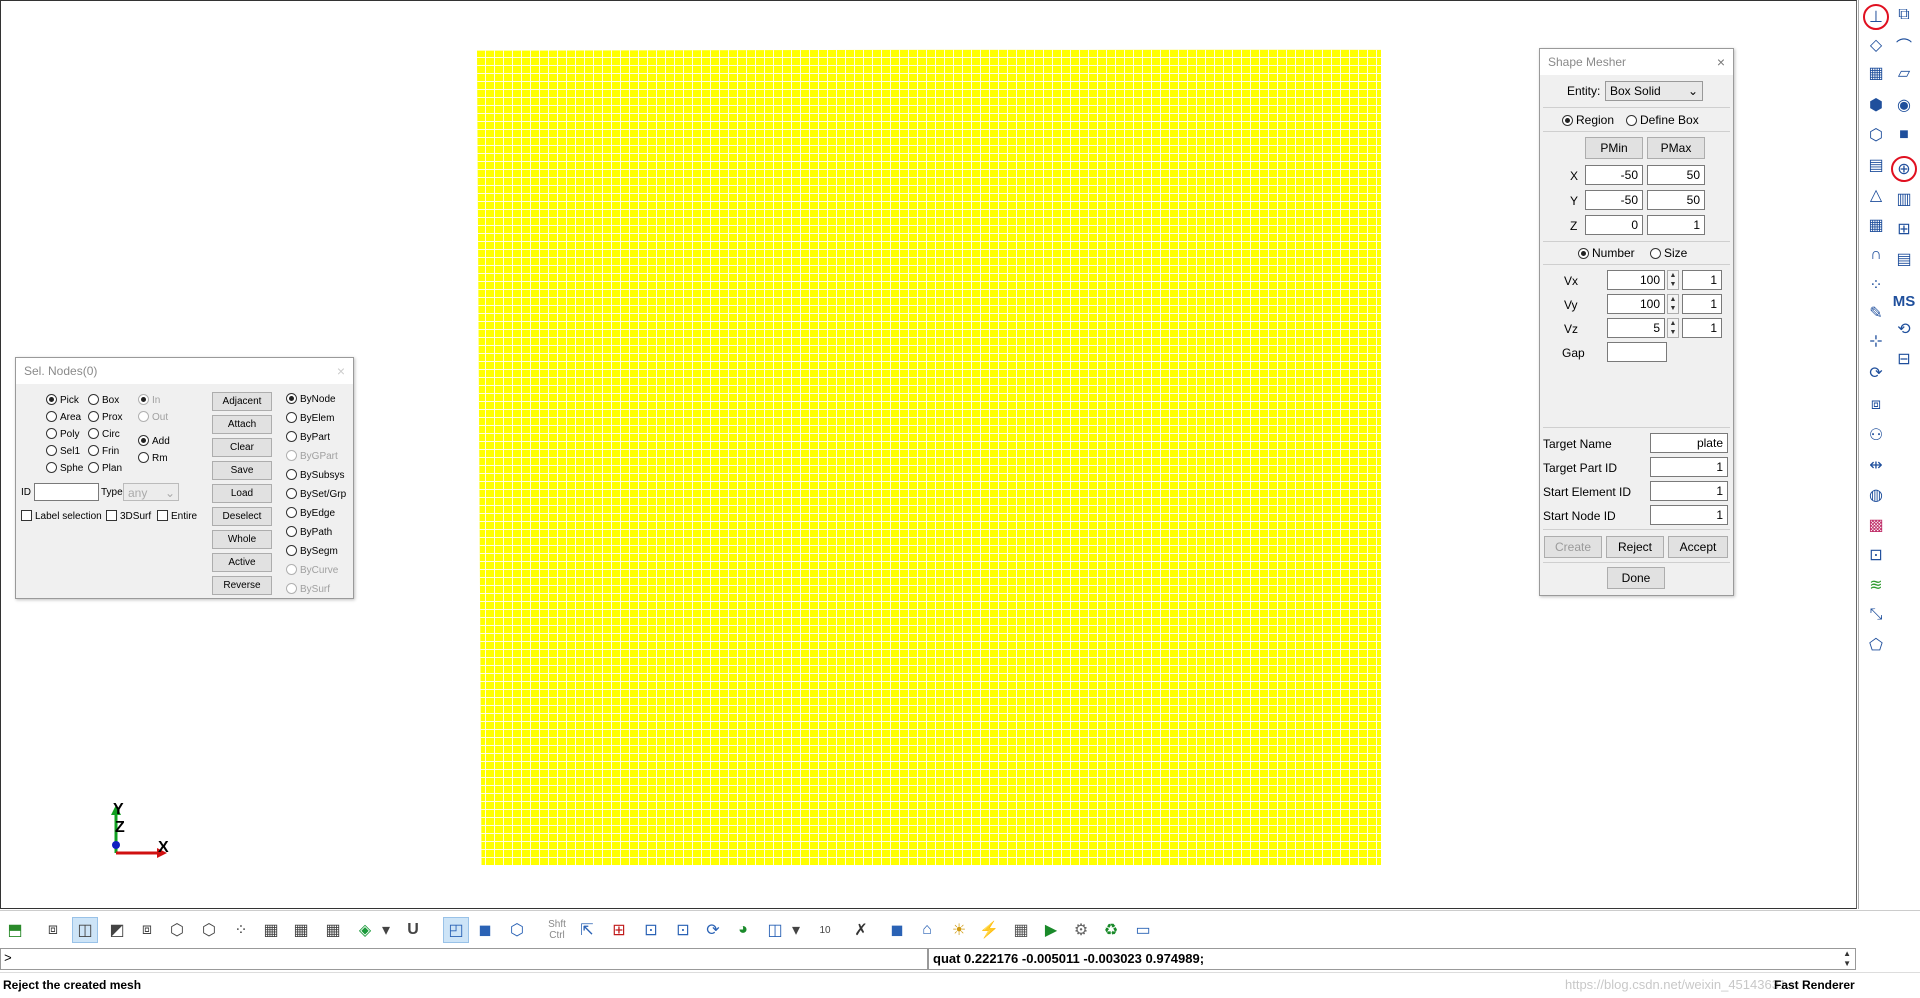 The width and height of the screenshot is (1920, 998). What do you see at coordinates (1876, 645) in the screenshot?
I see `shell-mesh-icon: ⬠` at bounding box center [1876, 645].